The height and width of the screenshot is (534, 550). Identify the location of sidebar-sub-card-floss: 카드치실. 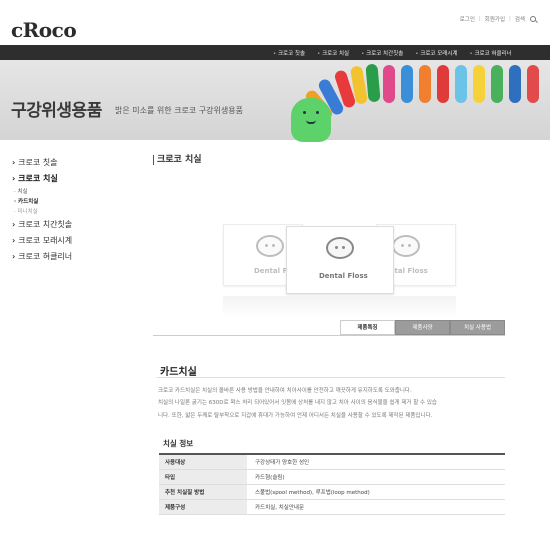
(72, 202).